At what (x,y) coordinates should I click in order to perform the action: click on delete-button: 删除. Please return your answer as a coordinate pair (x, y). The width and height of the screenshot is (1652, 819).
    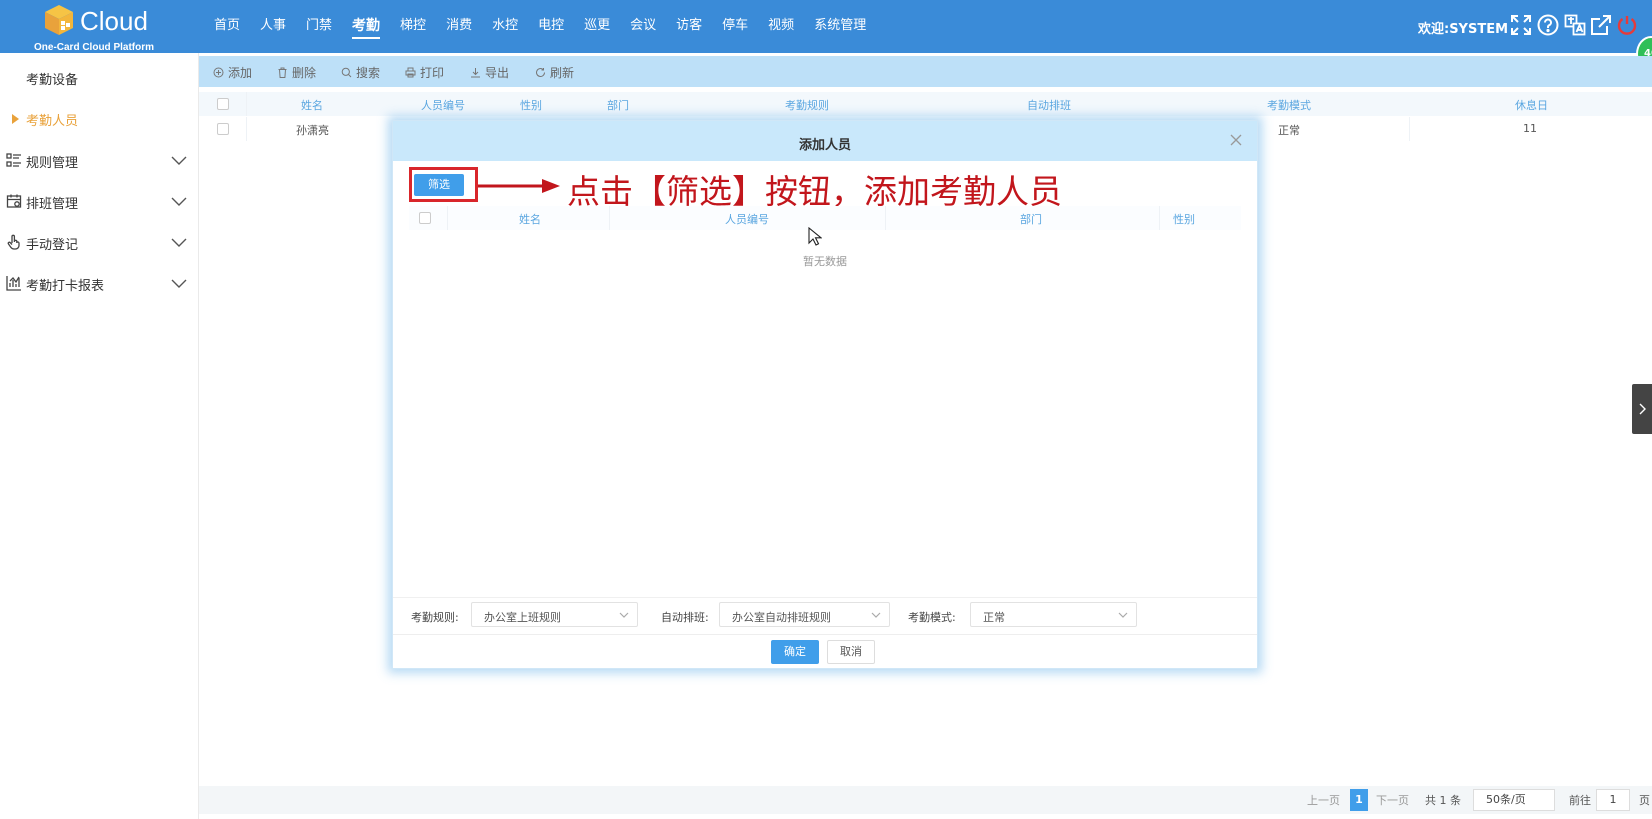
    Looking at the image, I should click on (296, 72).